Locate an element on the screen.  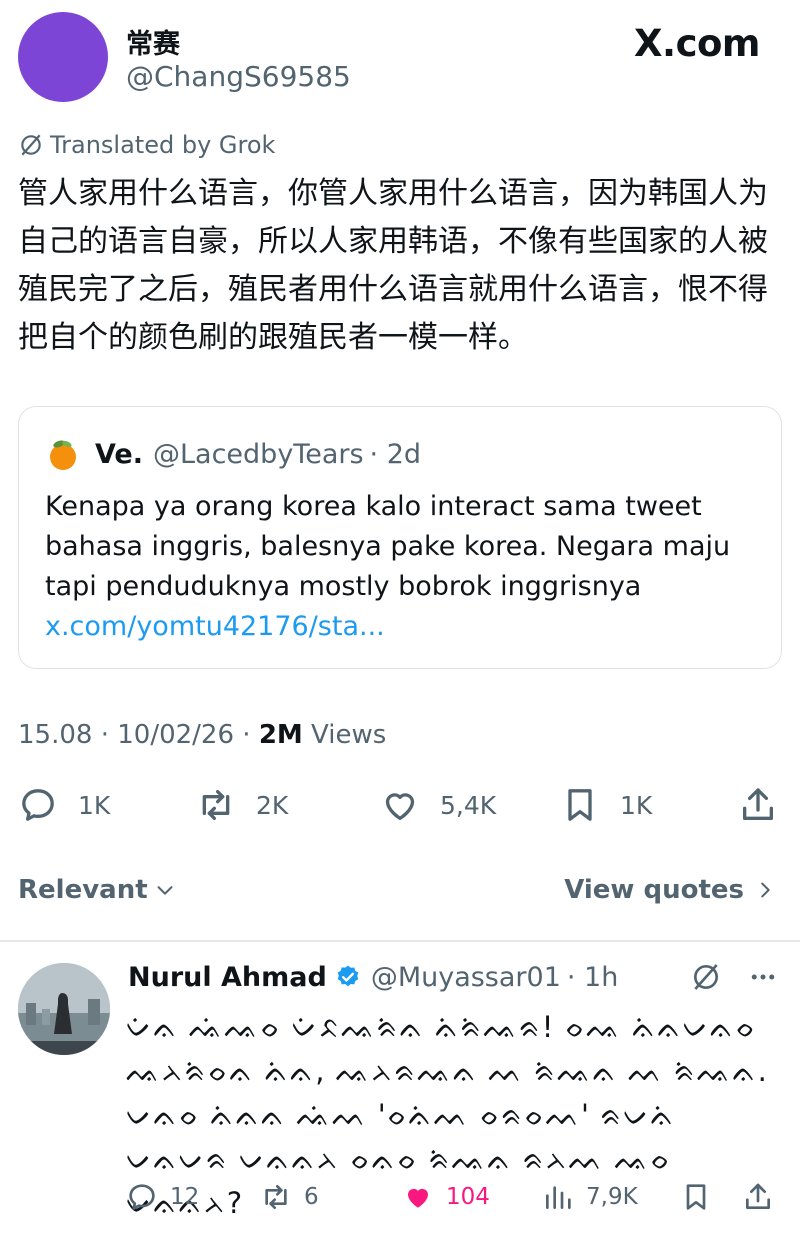
bookmark-count: 1K is located at coordinates (636, 805).